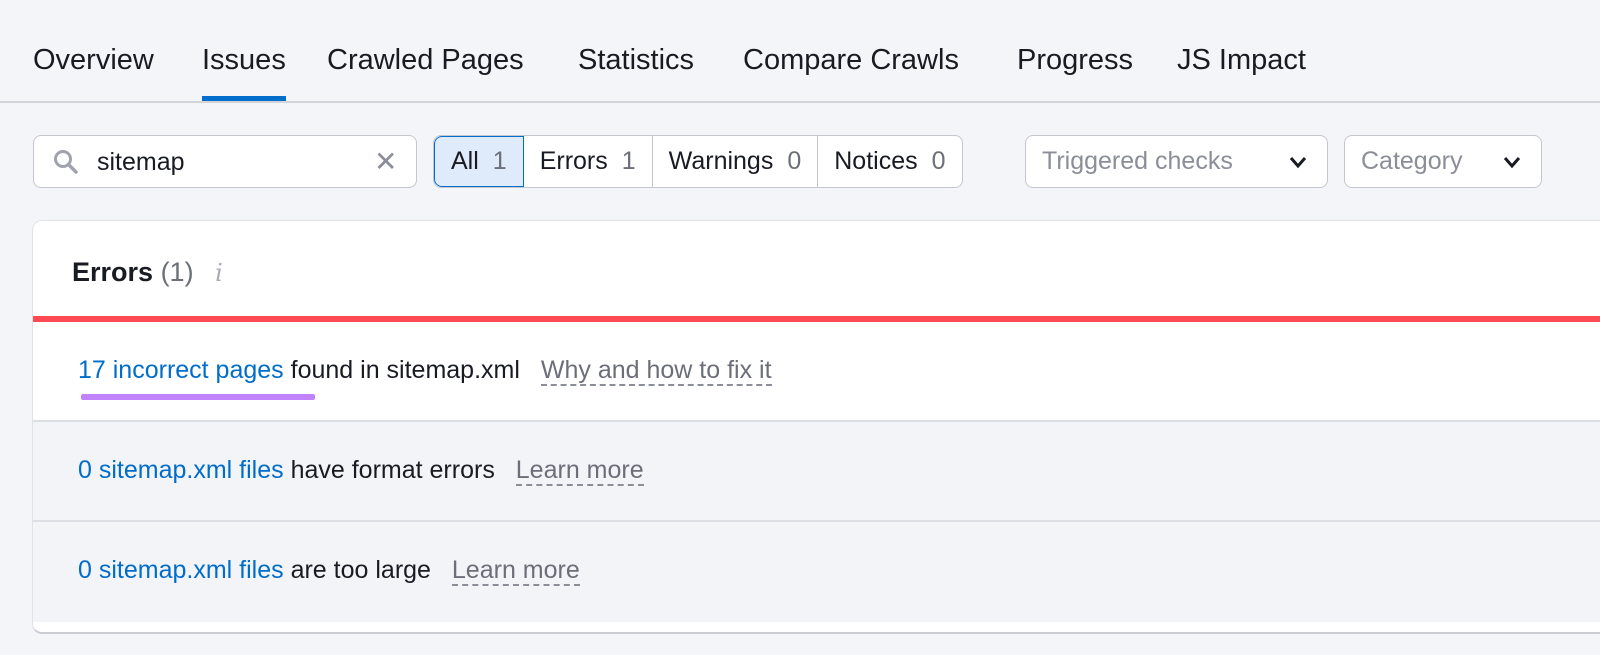 The image size is (1600, 655). Describe the element at coordinates (405, 370) in the screenshot. I see `issue-text: found in sitemap.xml` at that location.